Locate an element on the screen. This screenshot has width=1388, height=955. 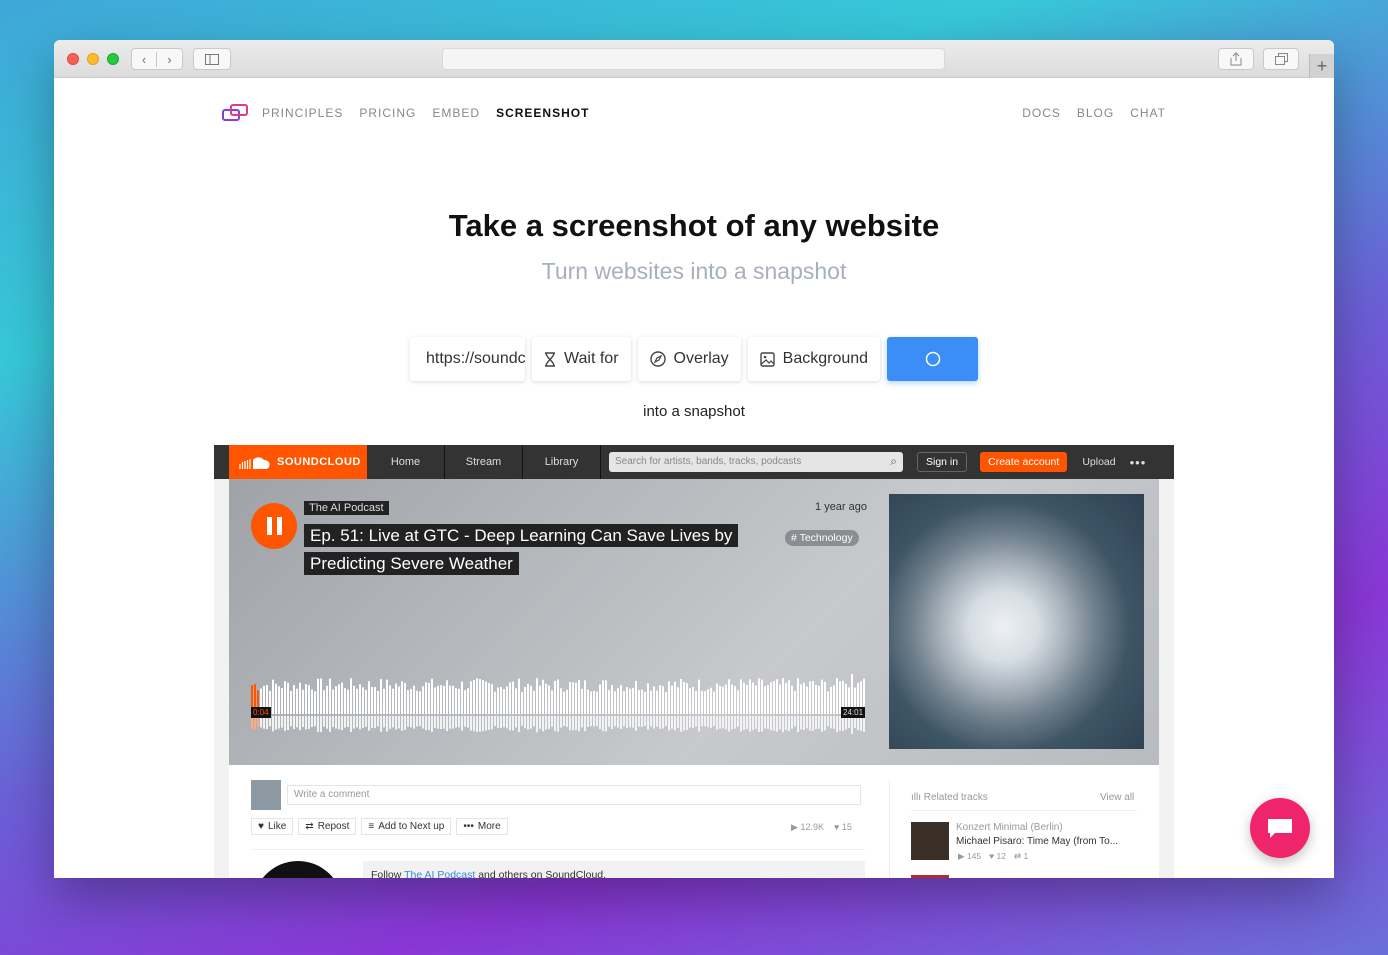
preview-repost-button: ⇄ Repost is located at coordinates (327, 826).